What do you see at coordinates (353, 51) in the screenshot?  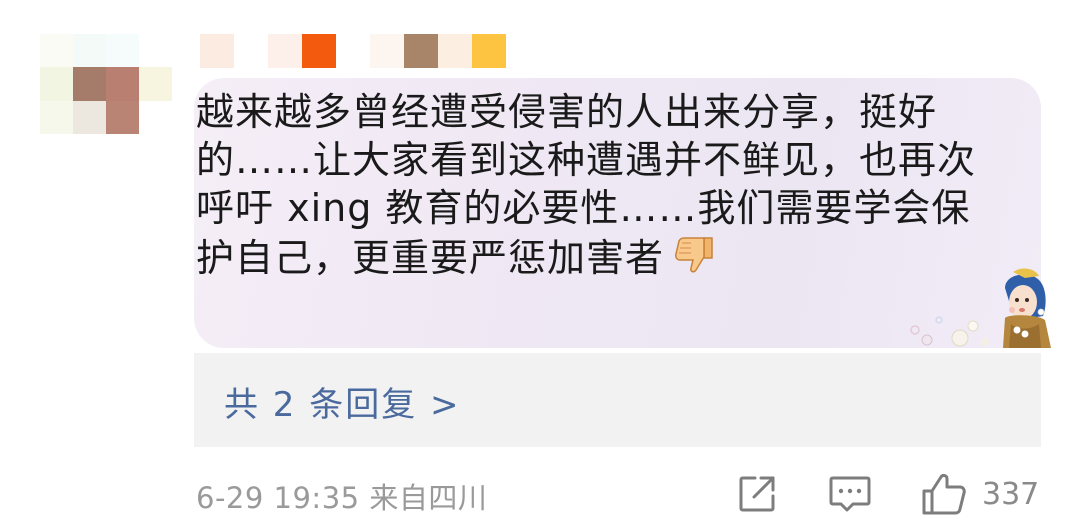 I see `username` at bounding box center [353, 51].